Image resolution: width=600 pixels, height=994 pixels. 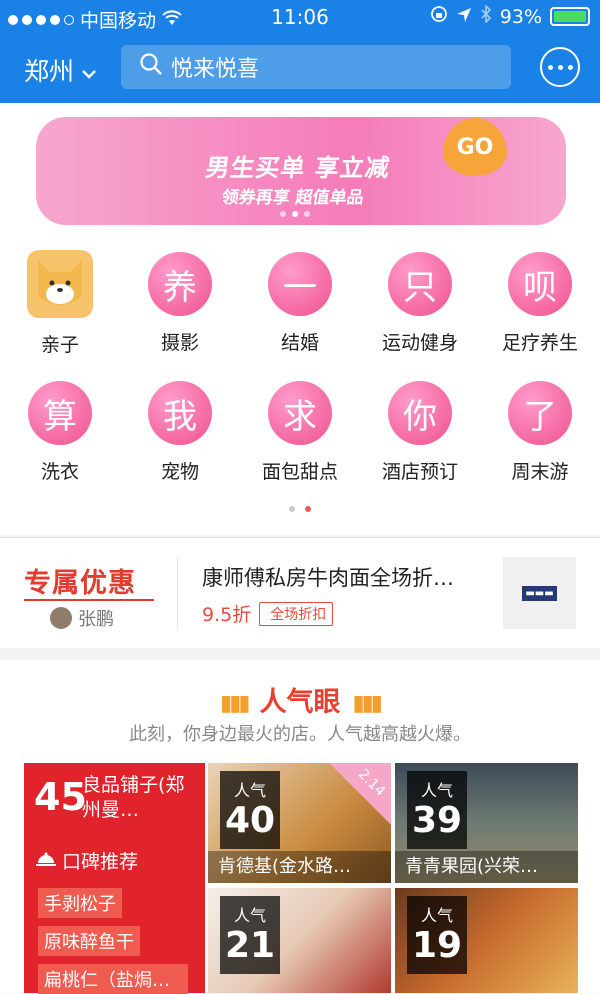 What do you see at coordinates (179, 343) in the screenshot?
I see `category-label: 摄影` at bounding box center [179, 343].